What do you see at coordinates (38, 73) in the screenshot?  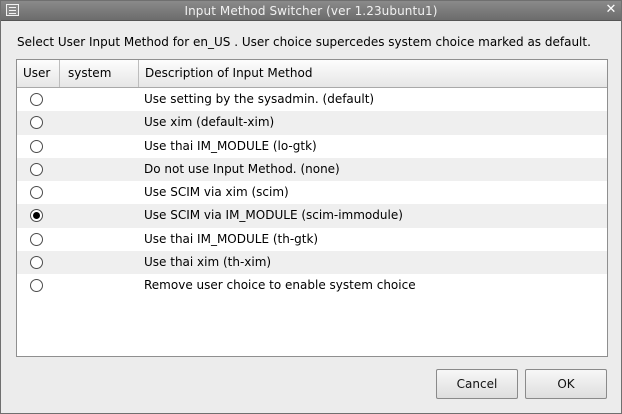 I see `user-column-header: User` at bounding box center [38, 73].